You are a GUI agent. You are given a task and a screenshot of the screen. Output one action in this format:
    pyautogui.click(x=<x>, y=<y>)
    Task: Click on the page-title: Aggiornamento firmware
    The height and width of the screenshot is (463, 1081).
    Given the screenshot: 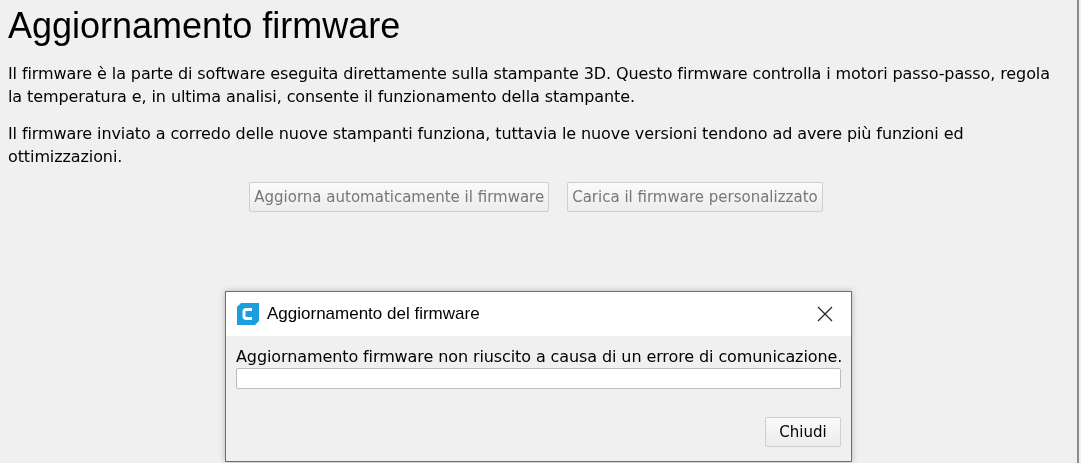 What is the action you would take?
    pyautogui.click(x=205, y=26)
    